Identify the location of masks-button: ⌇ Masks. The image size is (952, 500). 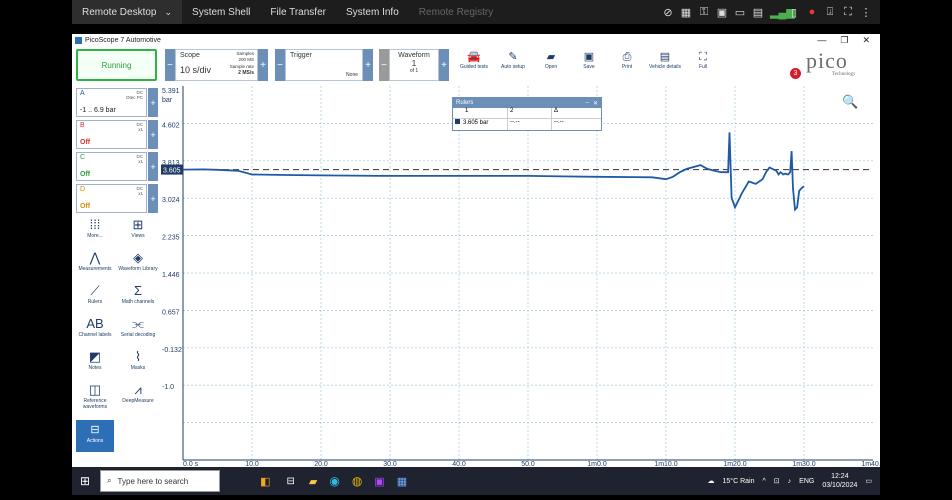
(138, 359).